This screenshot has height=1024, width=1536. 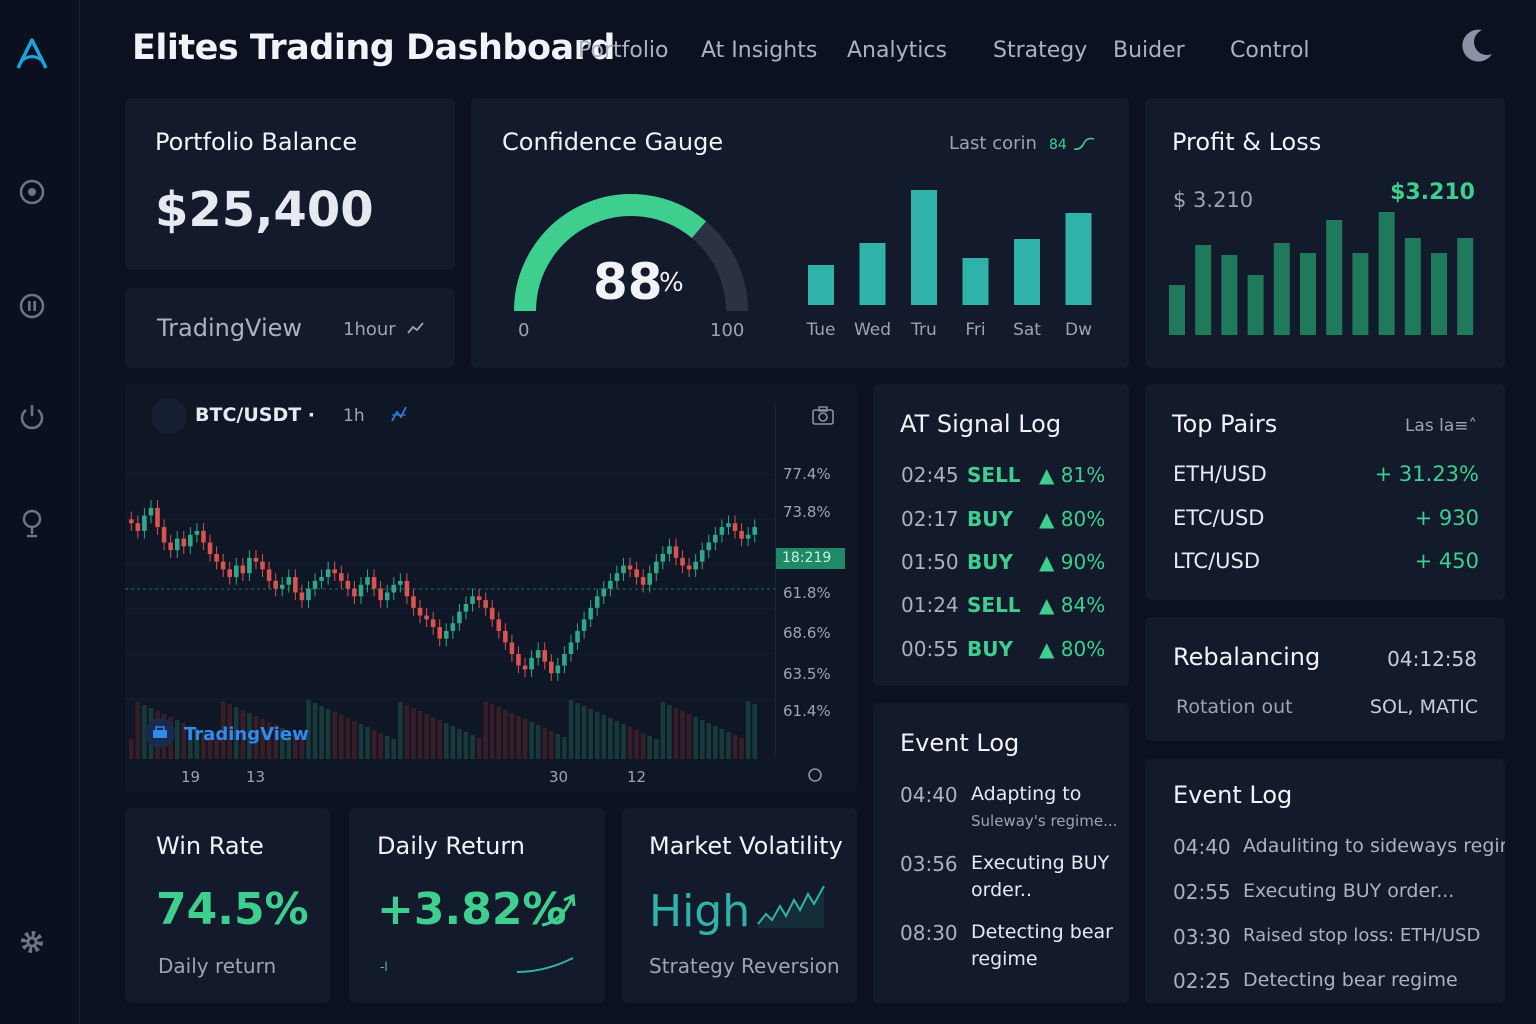 I want to click on target-icon, so click(x=32, y=192).